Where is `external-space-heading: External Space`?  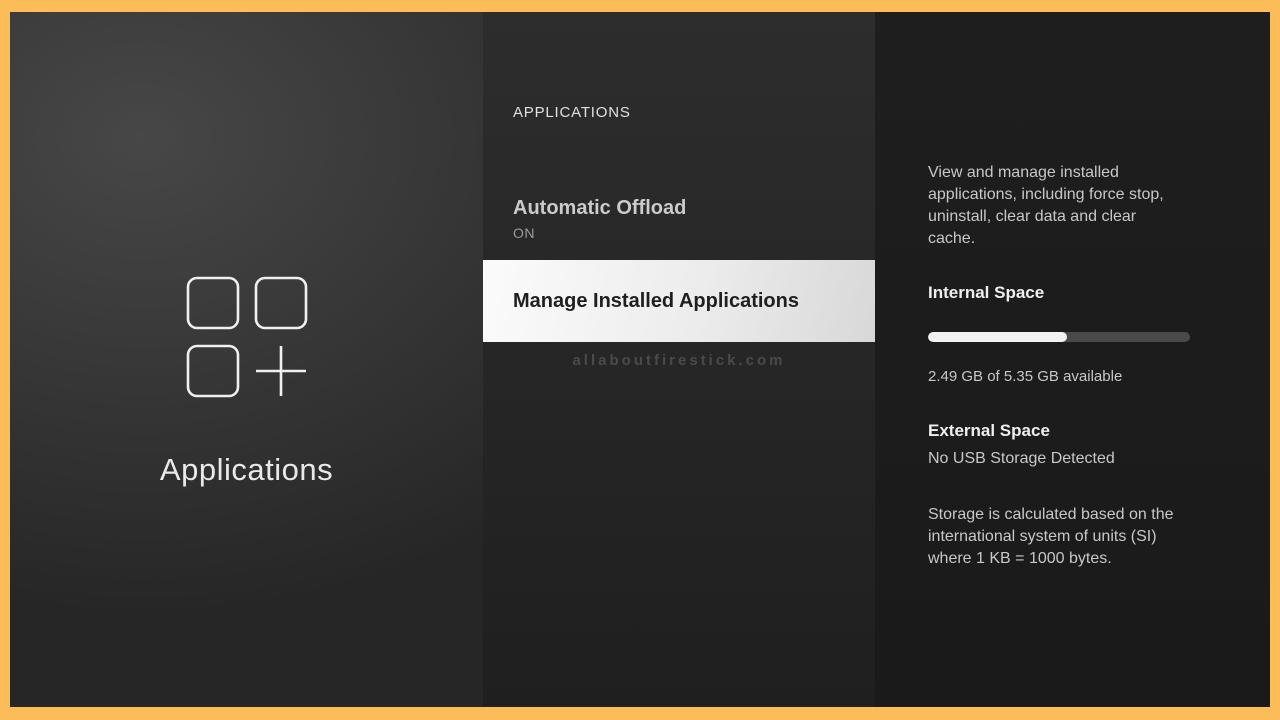
external-space-heading: External Space is located at coordinates (989, 430).